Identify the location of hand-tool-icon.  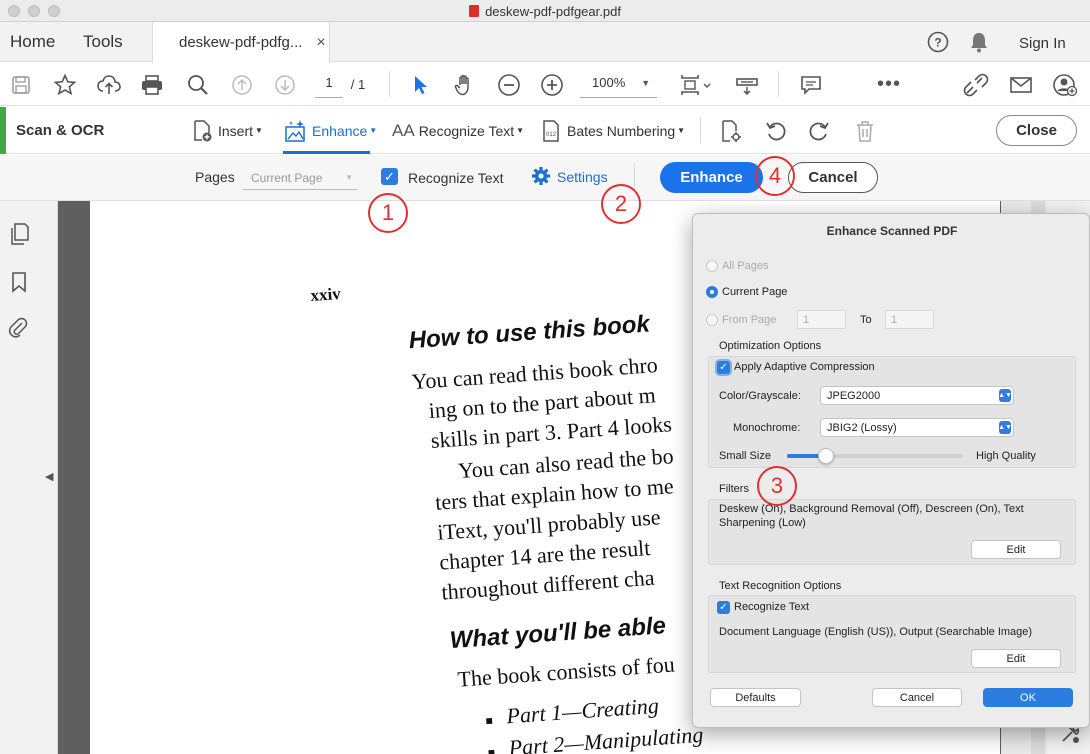
(465, 84).